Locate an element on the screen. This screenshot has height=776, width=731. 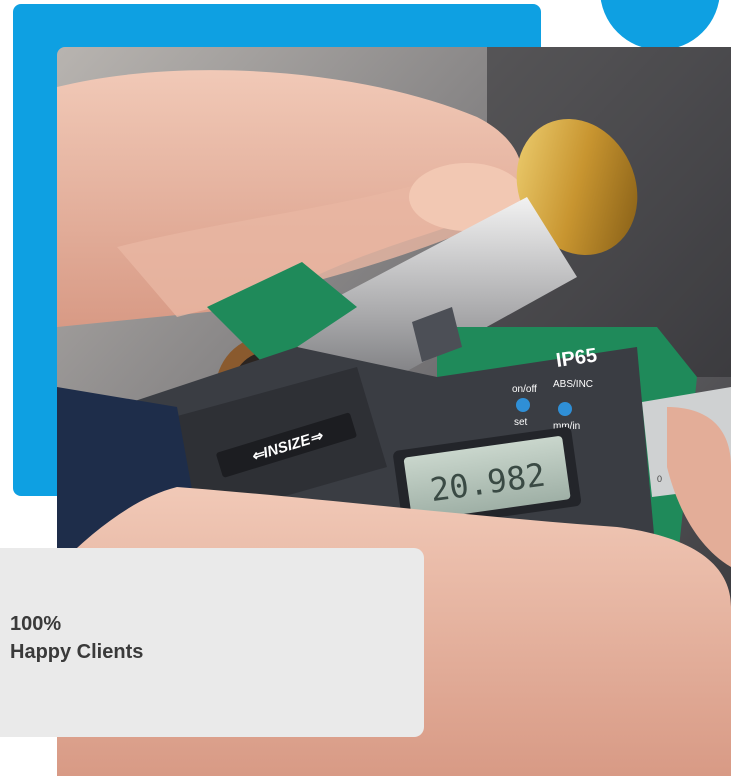
on-off-button is located at coordinates (523, 405).